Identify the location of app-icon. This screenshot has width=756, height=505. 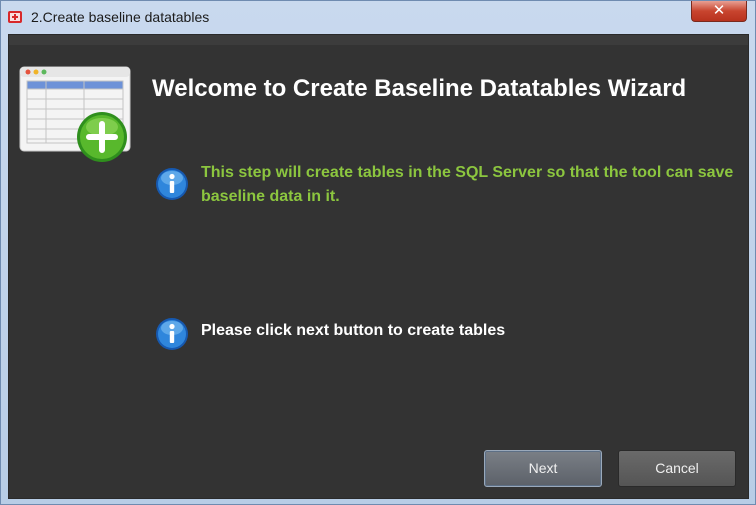
(15, 17).